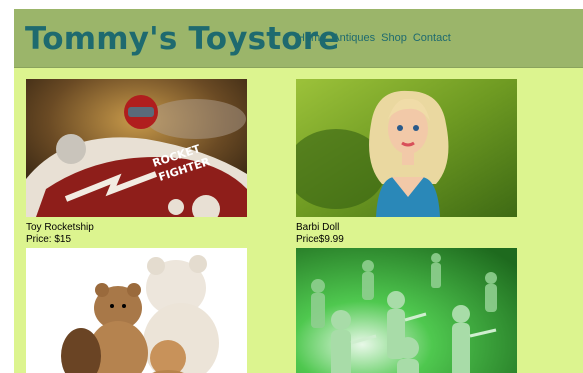  Describe the element at coordinates (320, 239) in the screenshot. I see `product-price: Price$9.99` at that location.